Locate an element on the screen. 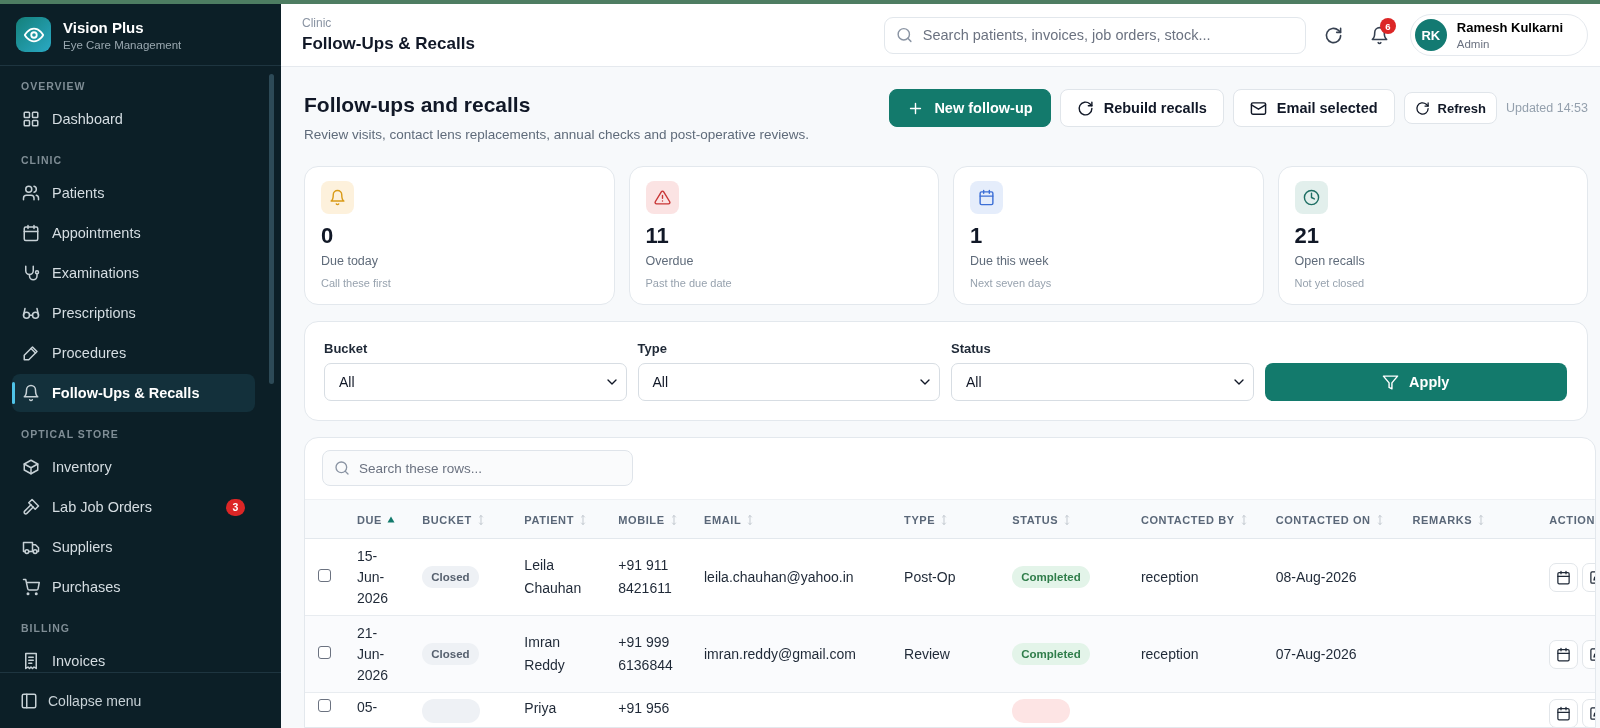 The image size is (1600, 728). sidebar-item: Purchases is located at coordinates (133, 587).